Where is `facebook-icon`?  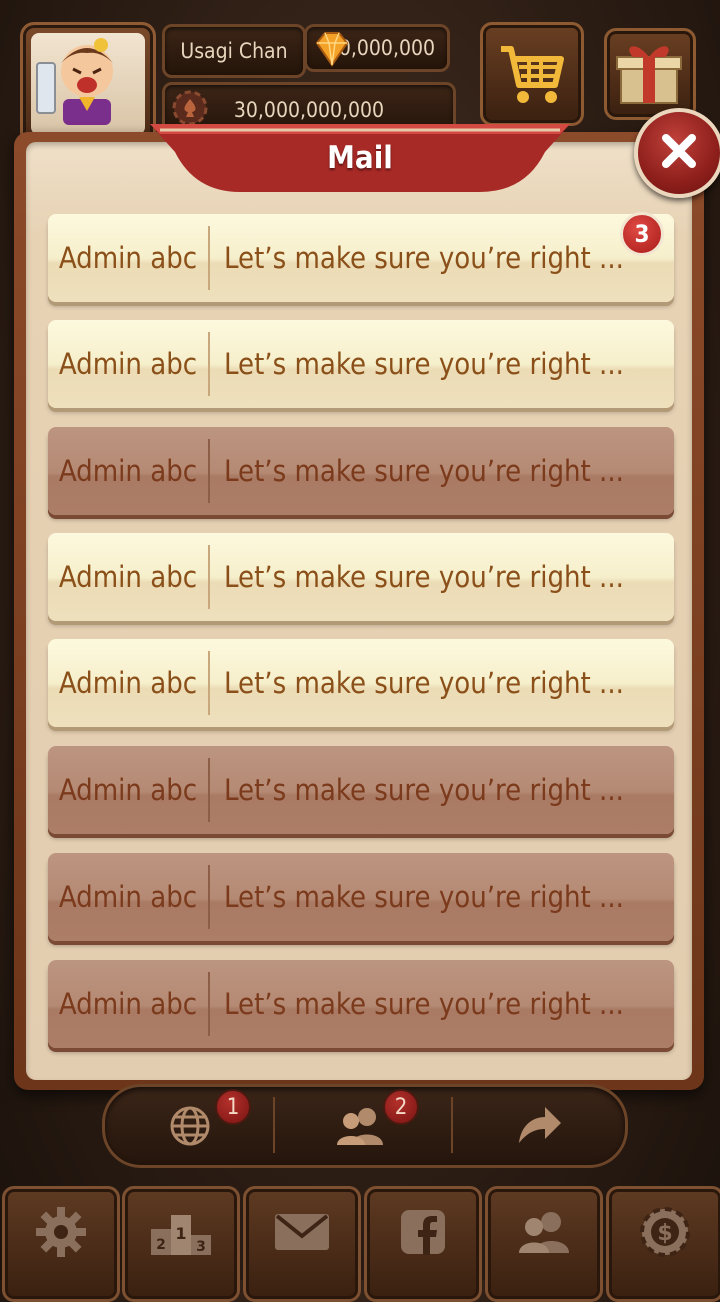 facebook-icon is located at coordinates (423, 1234).